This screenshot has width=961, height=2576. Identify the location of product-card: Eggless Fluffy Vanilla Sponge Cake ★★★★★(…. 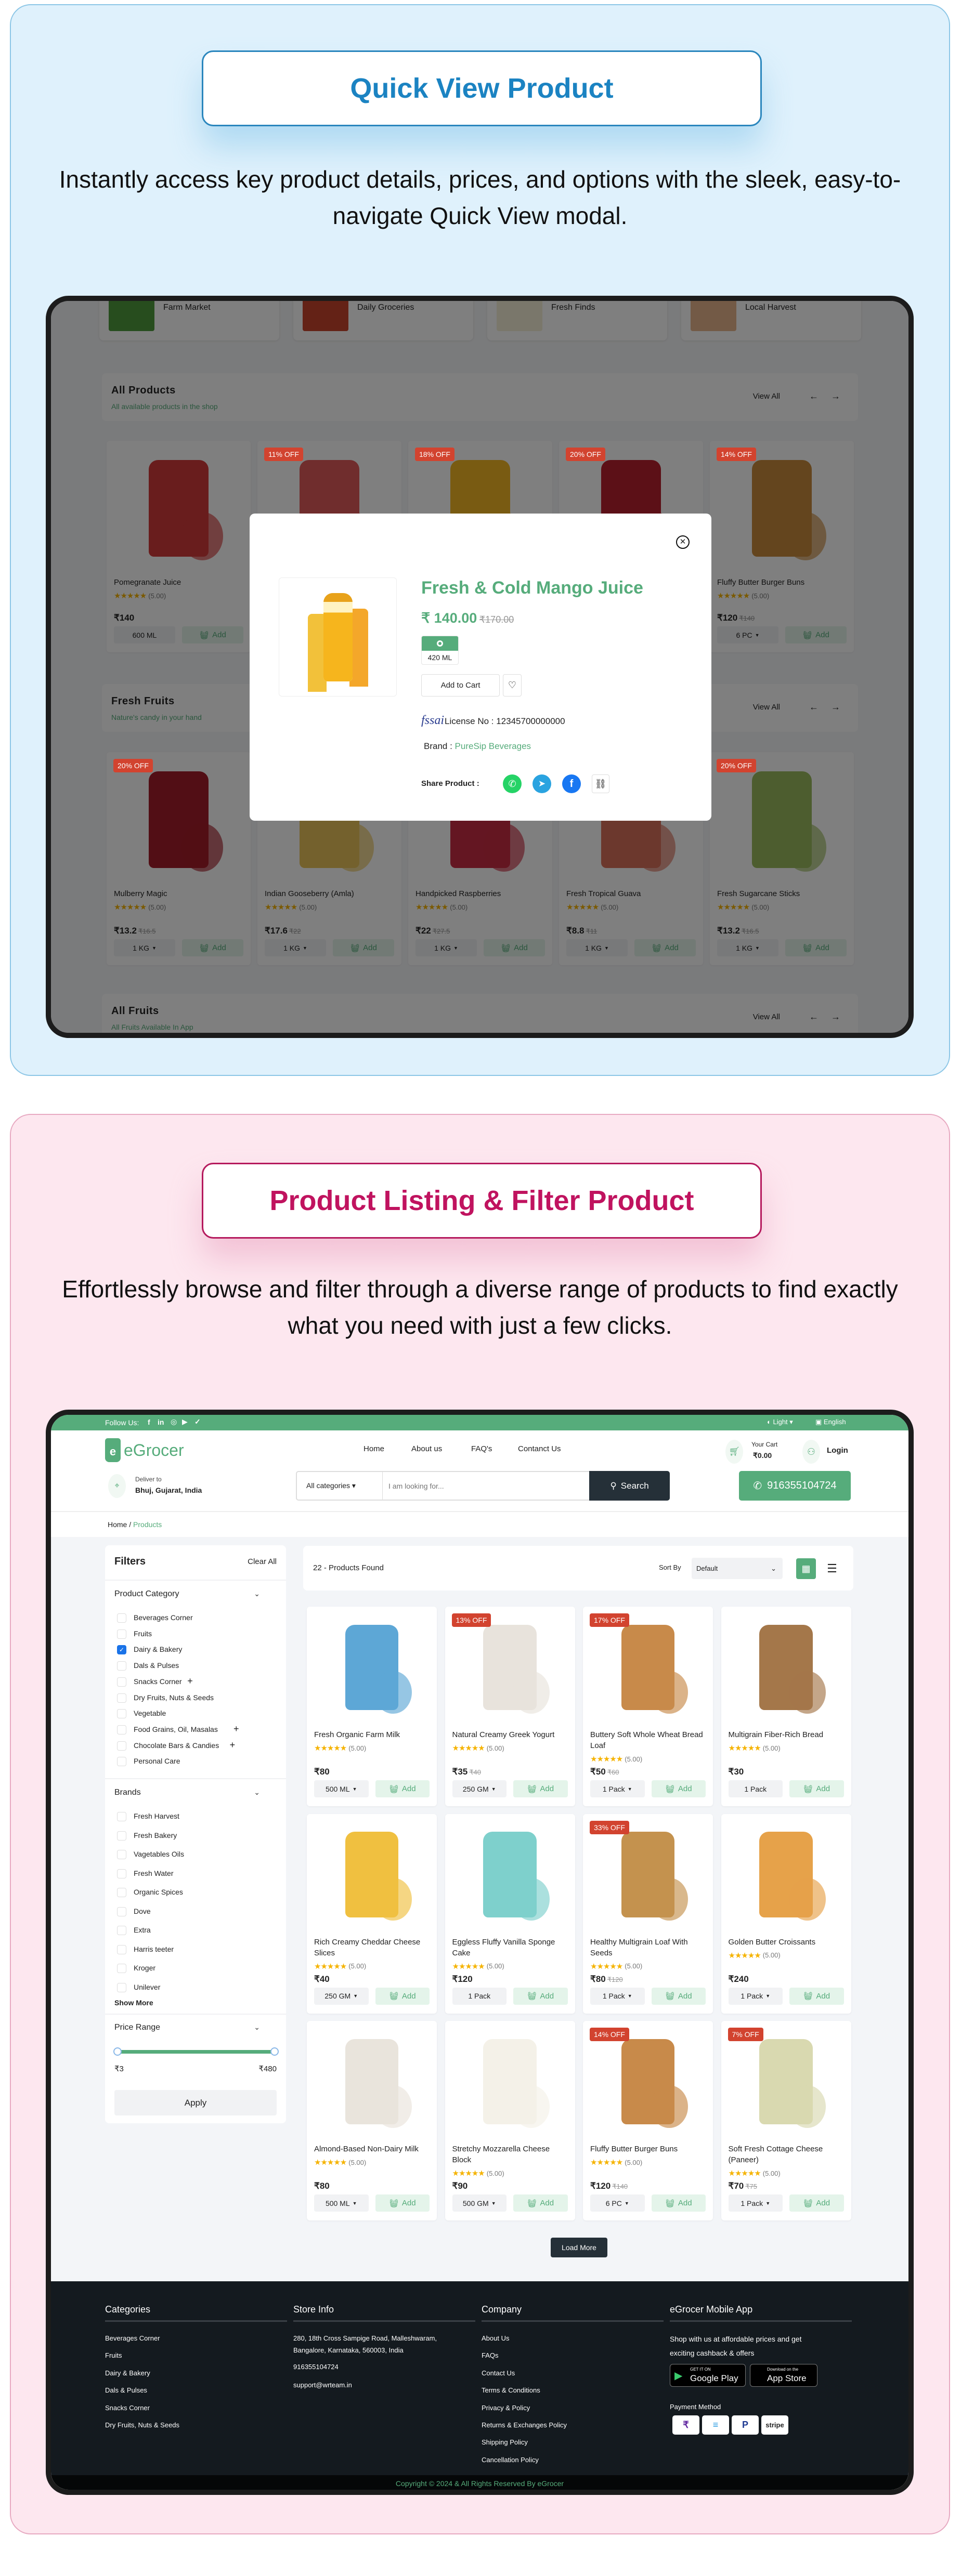
(510, 1913).